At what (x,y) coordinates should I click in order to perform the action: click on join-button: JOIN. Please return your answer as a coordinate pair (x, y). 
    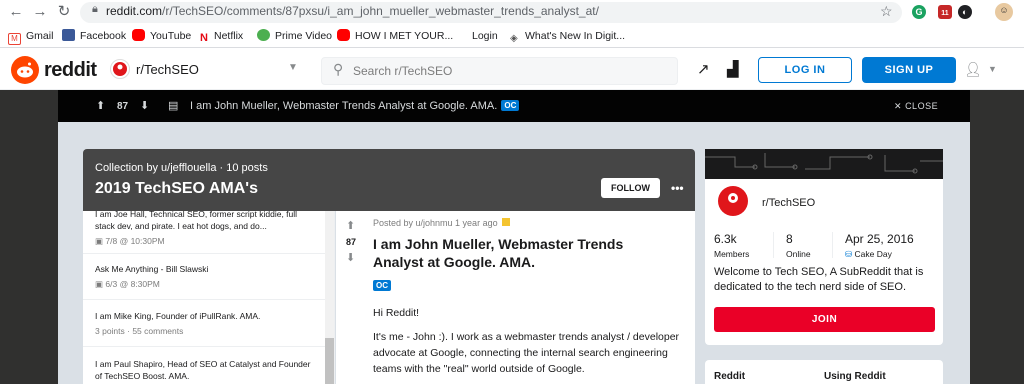
    Looking at the image, I should click on (824, 319).